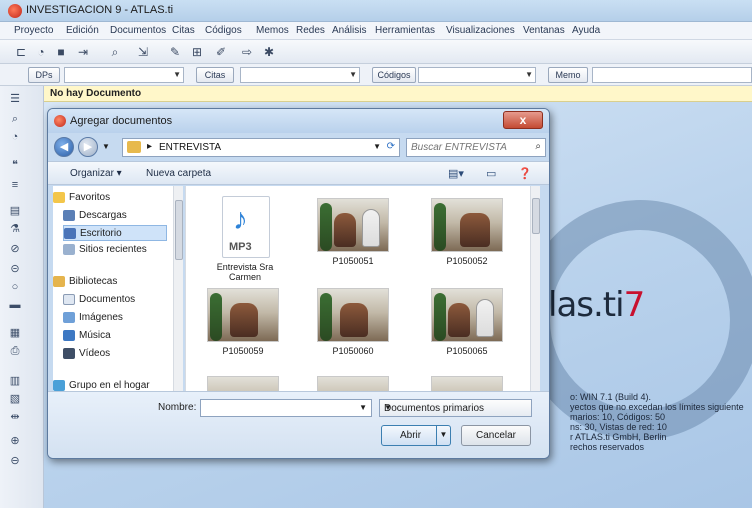 Image resolution: width=752 pixels, height=508 pixels. Describe the element at coordinates (247, 52) in the screenshot. I see `arrow-icon: ⇨` at that location.